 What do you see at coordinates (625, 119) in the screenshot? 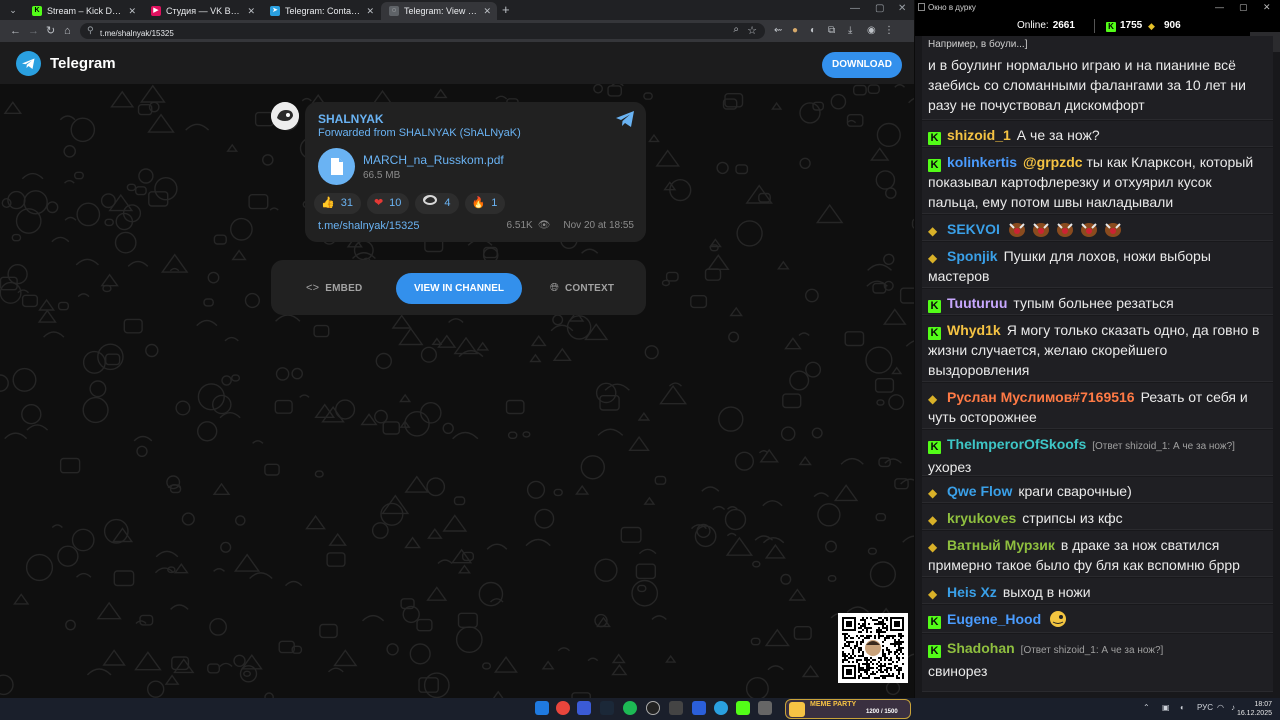
I see `telegram-share-icon` at bounding box center [625, 119].